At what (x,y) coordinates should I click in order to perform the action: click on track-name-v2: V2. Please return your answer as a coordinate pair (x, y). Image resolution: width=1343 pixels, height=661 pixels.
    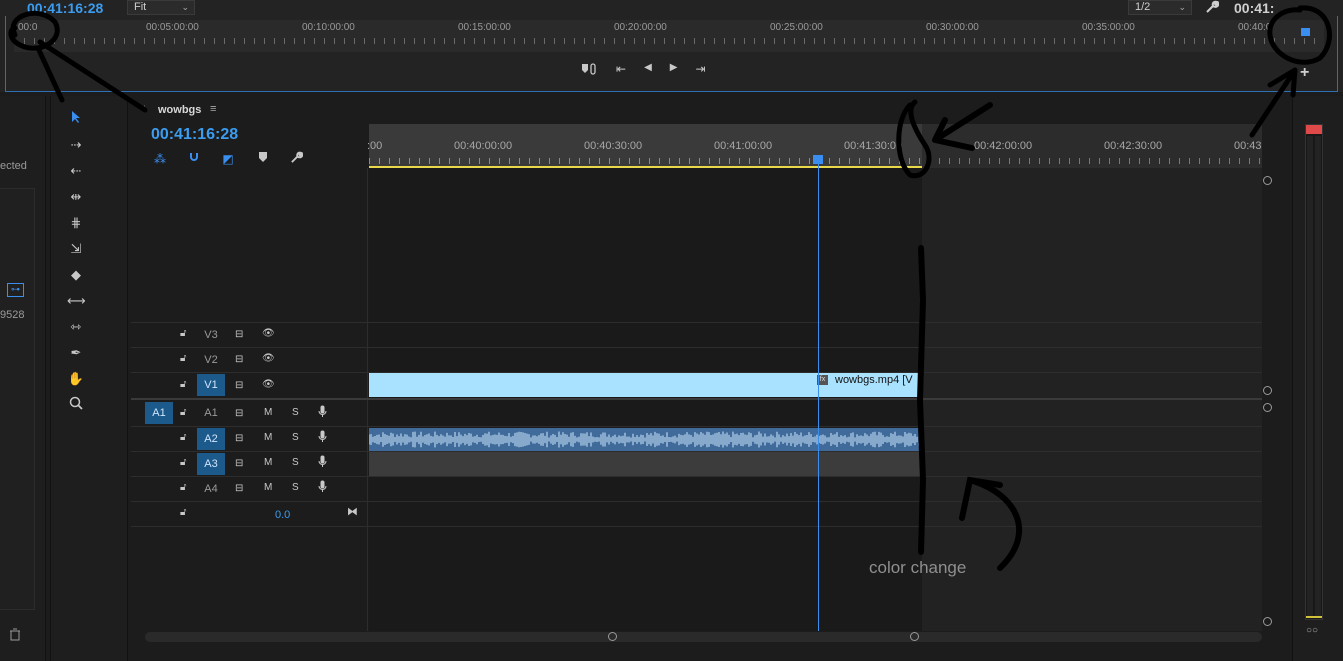
    Looking at the image, I should click on (211, 360).